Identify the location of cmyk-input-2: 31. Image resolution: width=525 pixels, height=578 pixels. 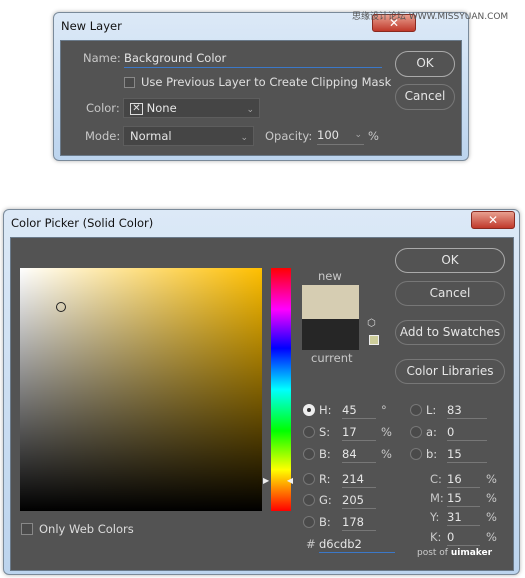
(463, 518).